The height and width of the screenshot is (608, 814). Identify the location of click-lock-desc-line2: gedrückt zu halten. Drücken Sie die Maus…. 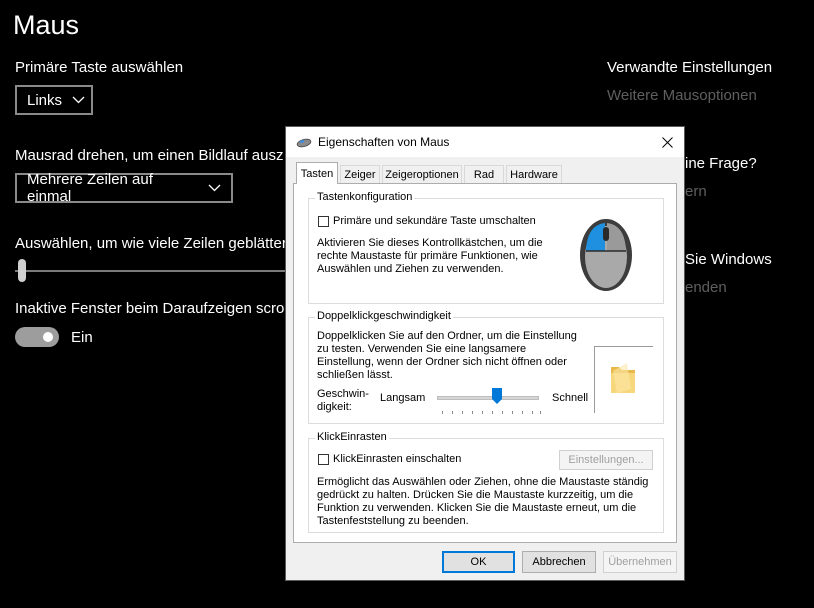
(475, 495).